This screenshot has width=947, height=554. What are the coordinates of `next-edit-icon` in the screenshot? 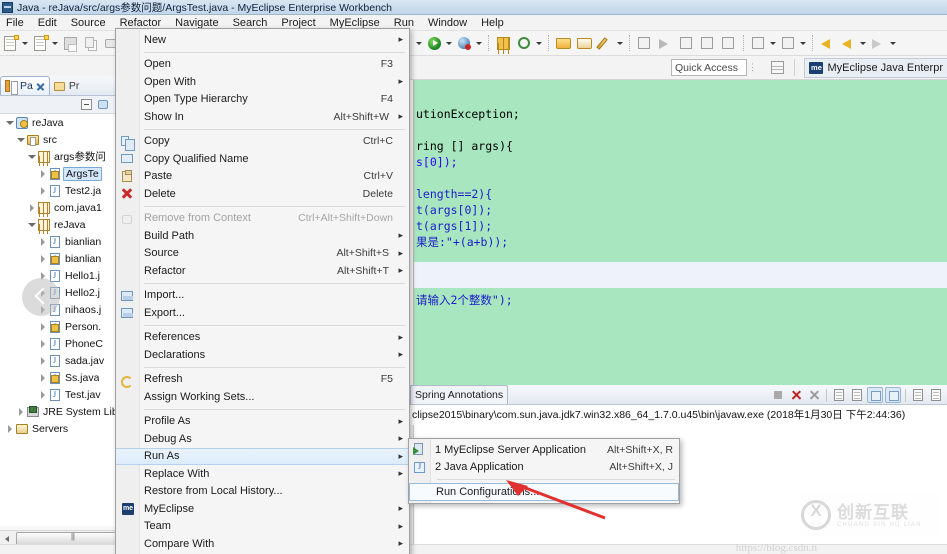 It's located at (788, 43).